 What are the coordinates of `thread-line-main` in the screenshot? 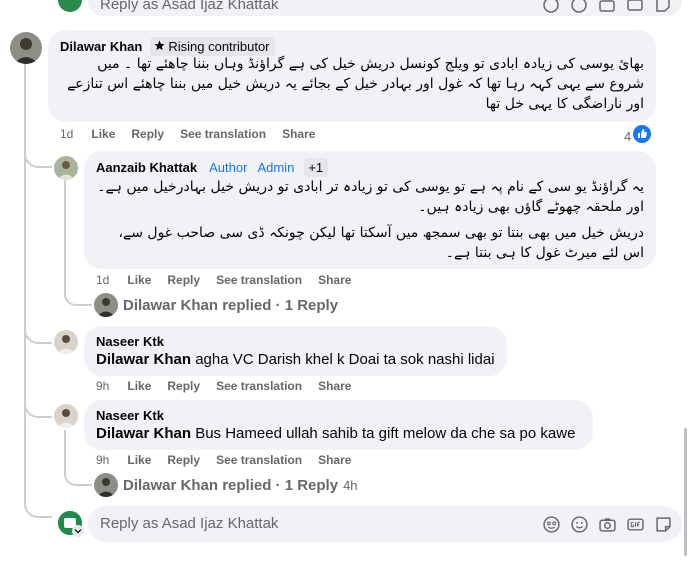 It's located at (25, 284).